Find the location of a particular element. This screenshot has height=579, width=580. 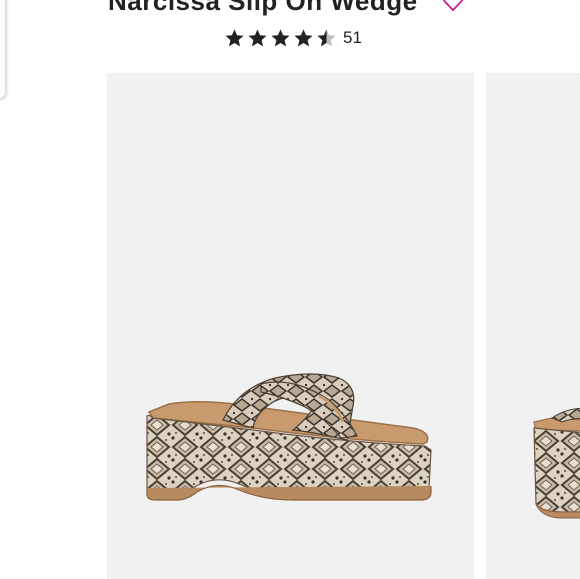

rating-stars is located at coordinates (280, 38).